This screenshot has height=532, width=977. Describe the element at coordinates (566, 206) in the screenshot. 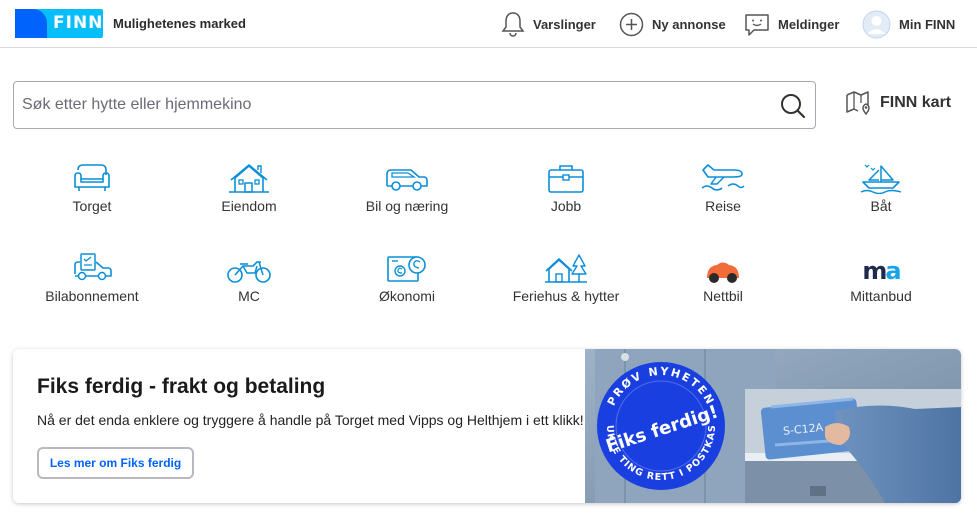

I see `category-label: Jobb` at that location.